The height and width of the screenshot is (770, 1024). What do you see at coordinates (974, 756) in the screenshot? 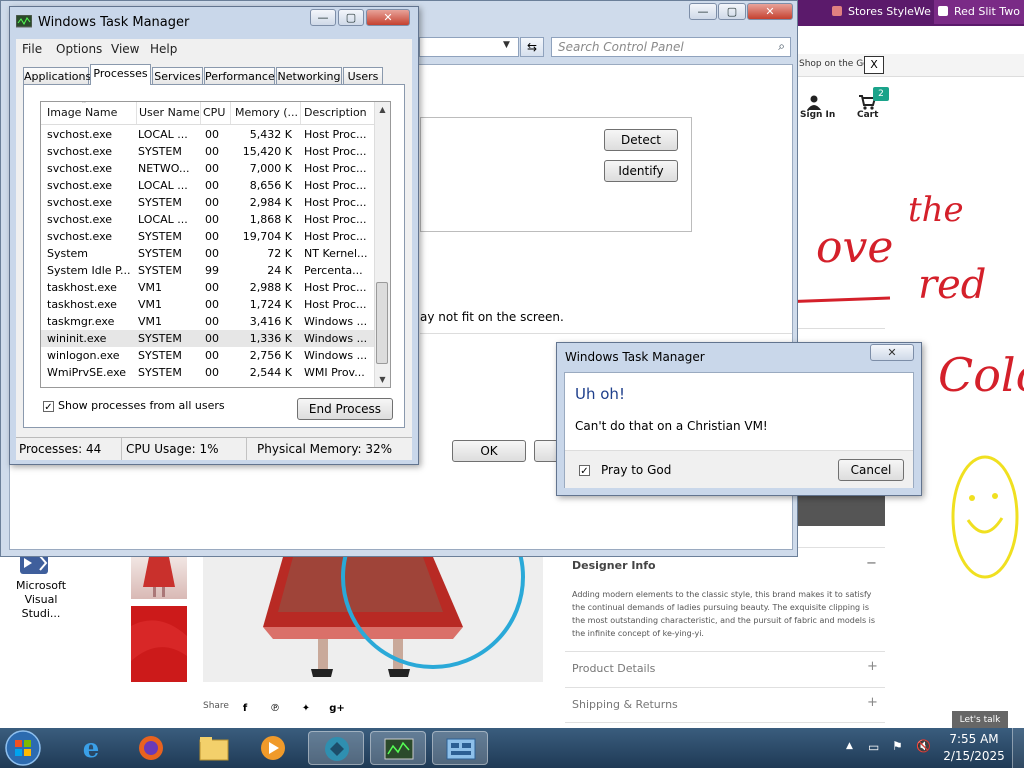
I see `clock-date: 2/15/2025` at bounding box center [974, 756].